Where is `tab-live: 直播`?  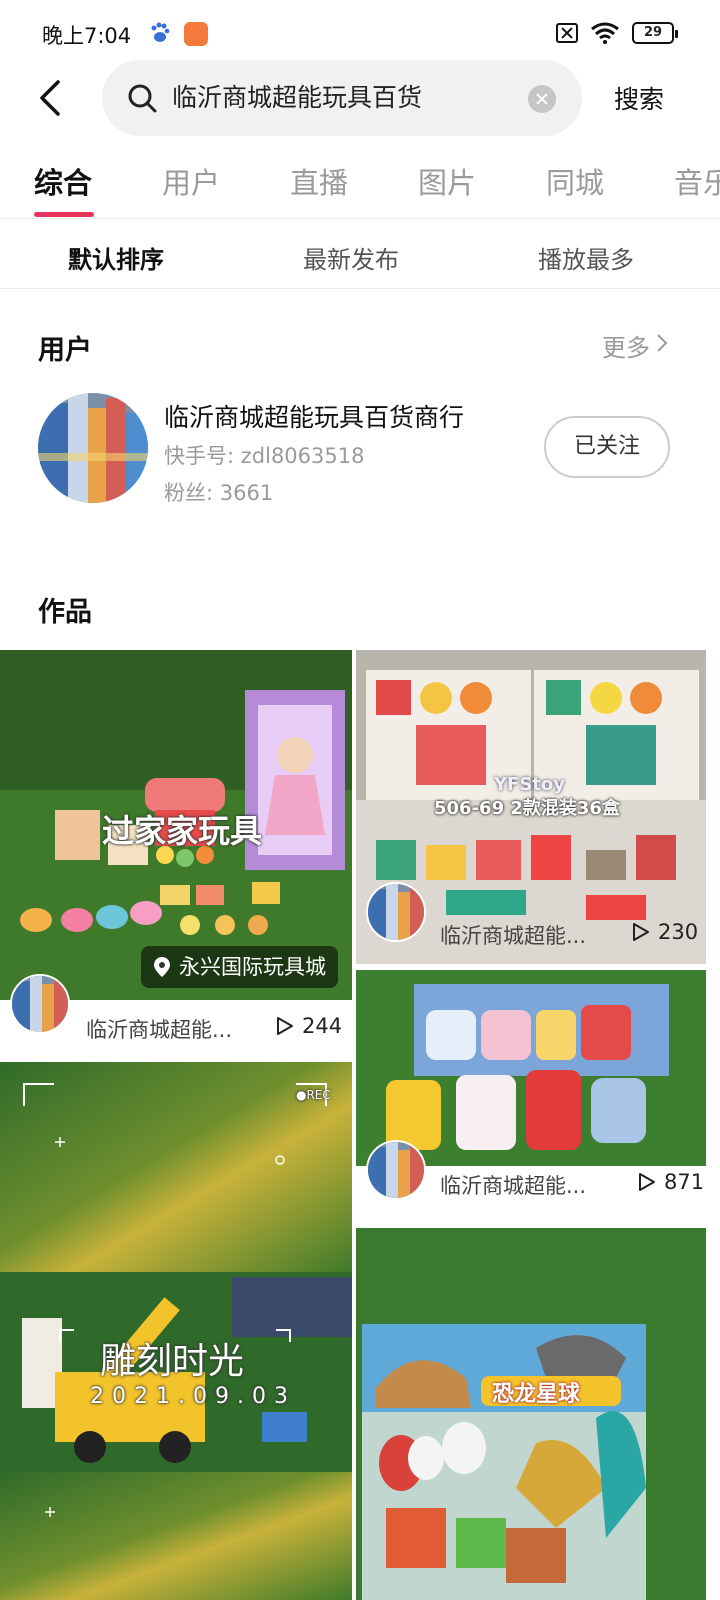 tab-live: 直播 is located at coordinates (319, 181).